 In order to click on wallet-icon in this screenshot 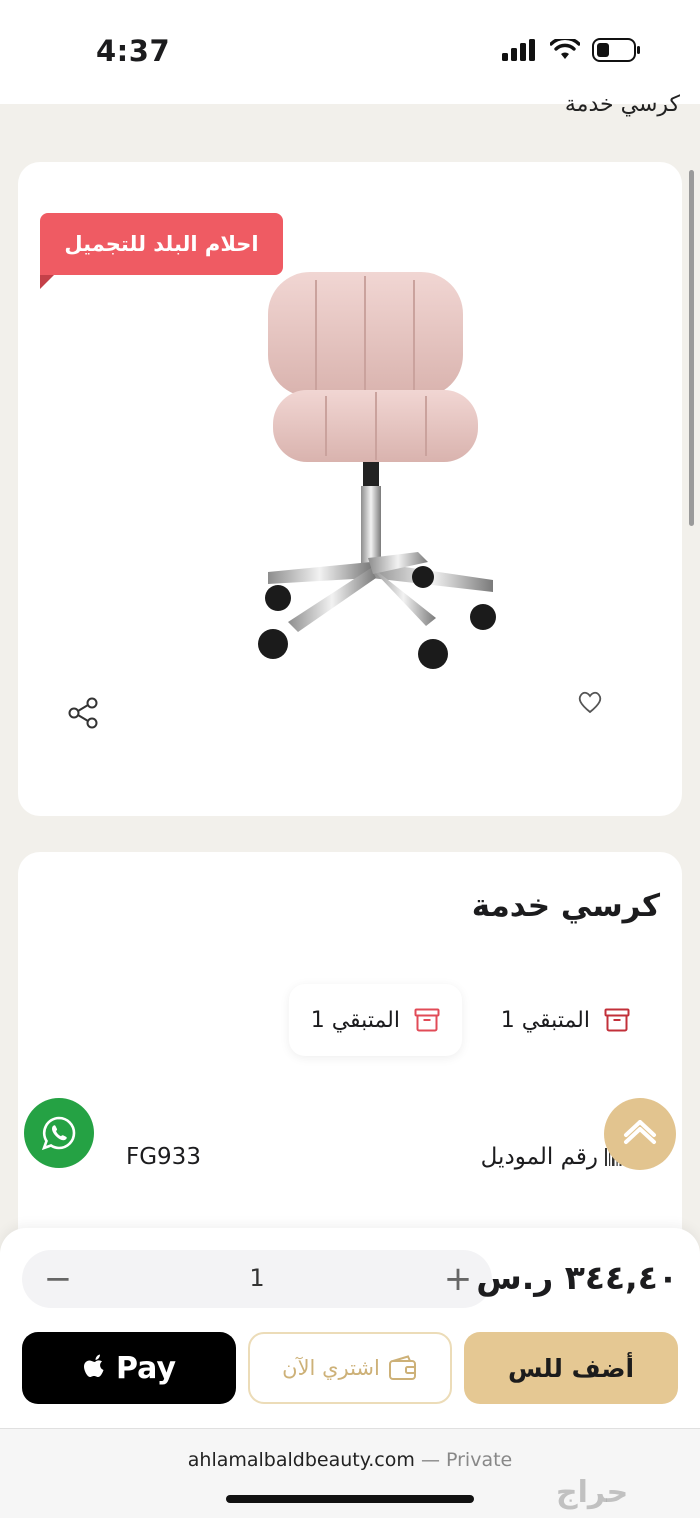, I will do `click(402, 1367)`.